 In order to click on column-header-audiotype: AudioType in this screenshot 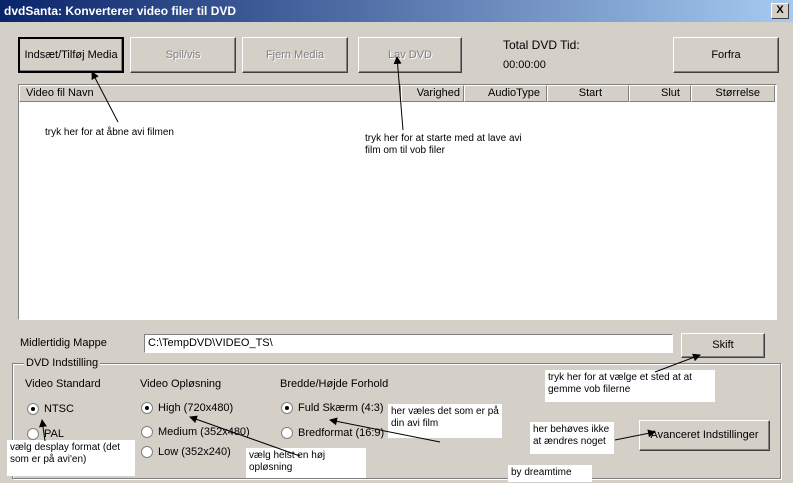, I will do `click(505, 93)`.